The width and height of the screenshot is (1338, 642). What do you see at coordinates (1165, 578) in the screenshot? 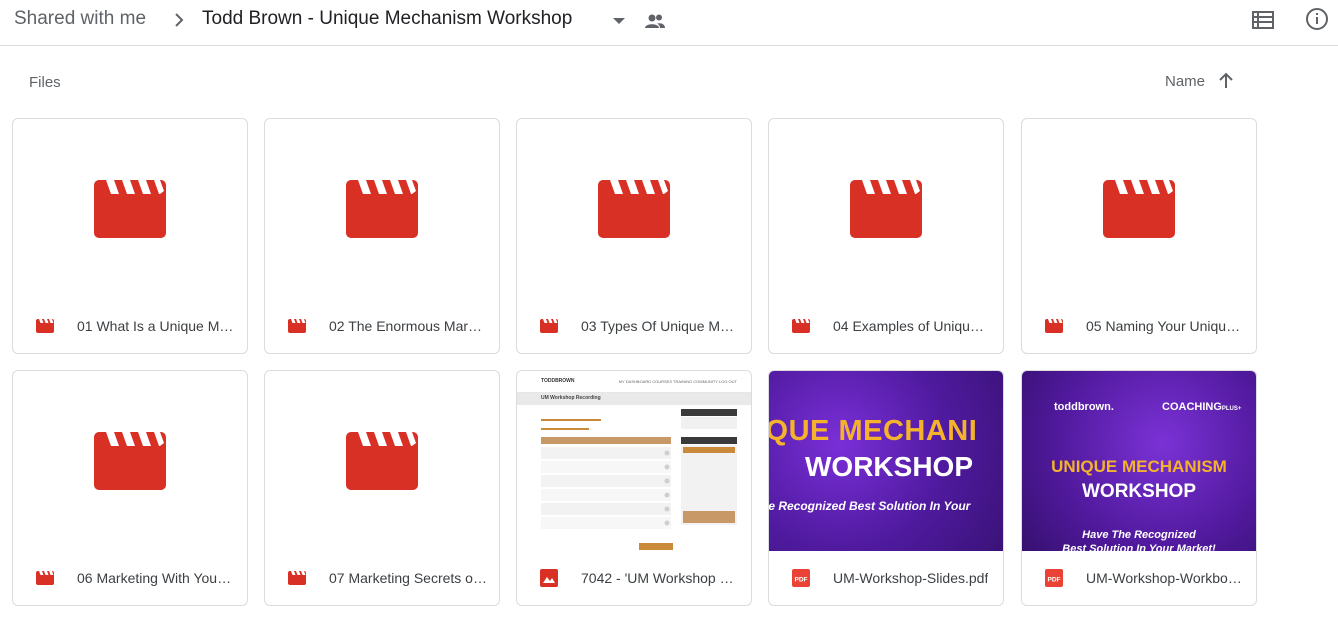
I see `file-name: UM-Workshop-Workbook.pdf` at bounding box center [1165, 578].